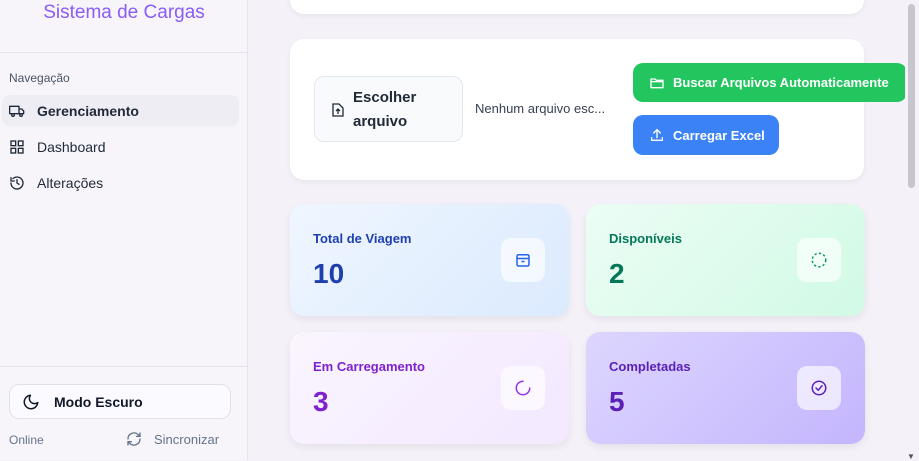  I want to click on choose-file-button: Escolher arquivo, so click(388, 109).